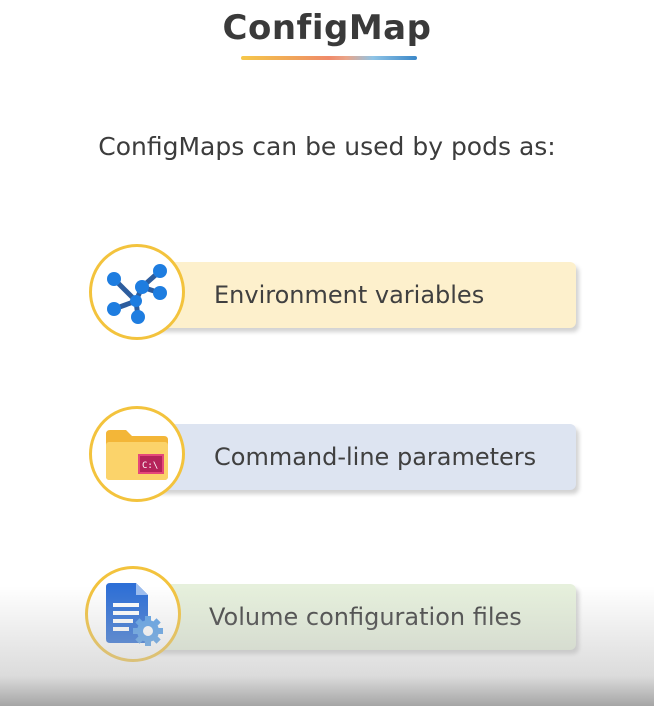 This screenshot has width=654, height=706. I want to click on item-pill: Volume configuration files, so click(361, 617).